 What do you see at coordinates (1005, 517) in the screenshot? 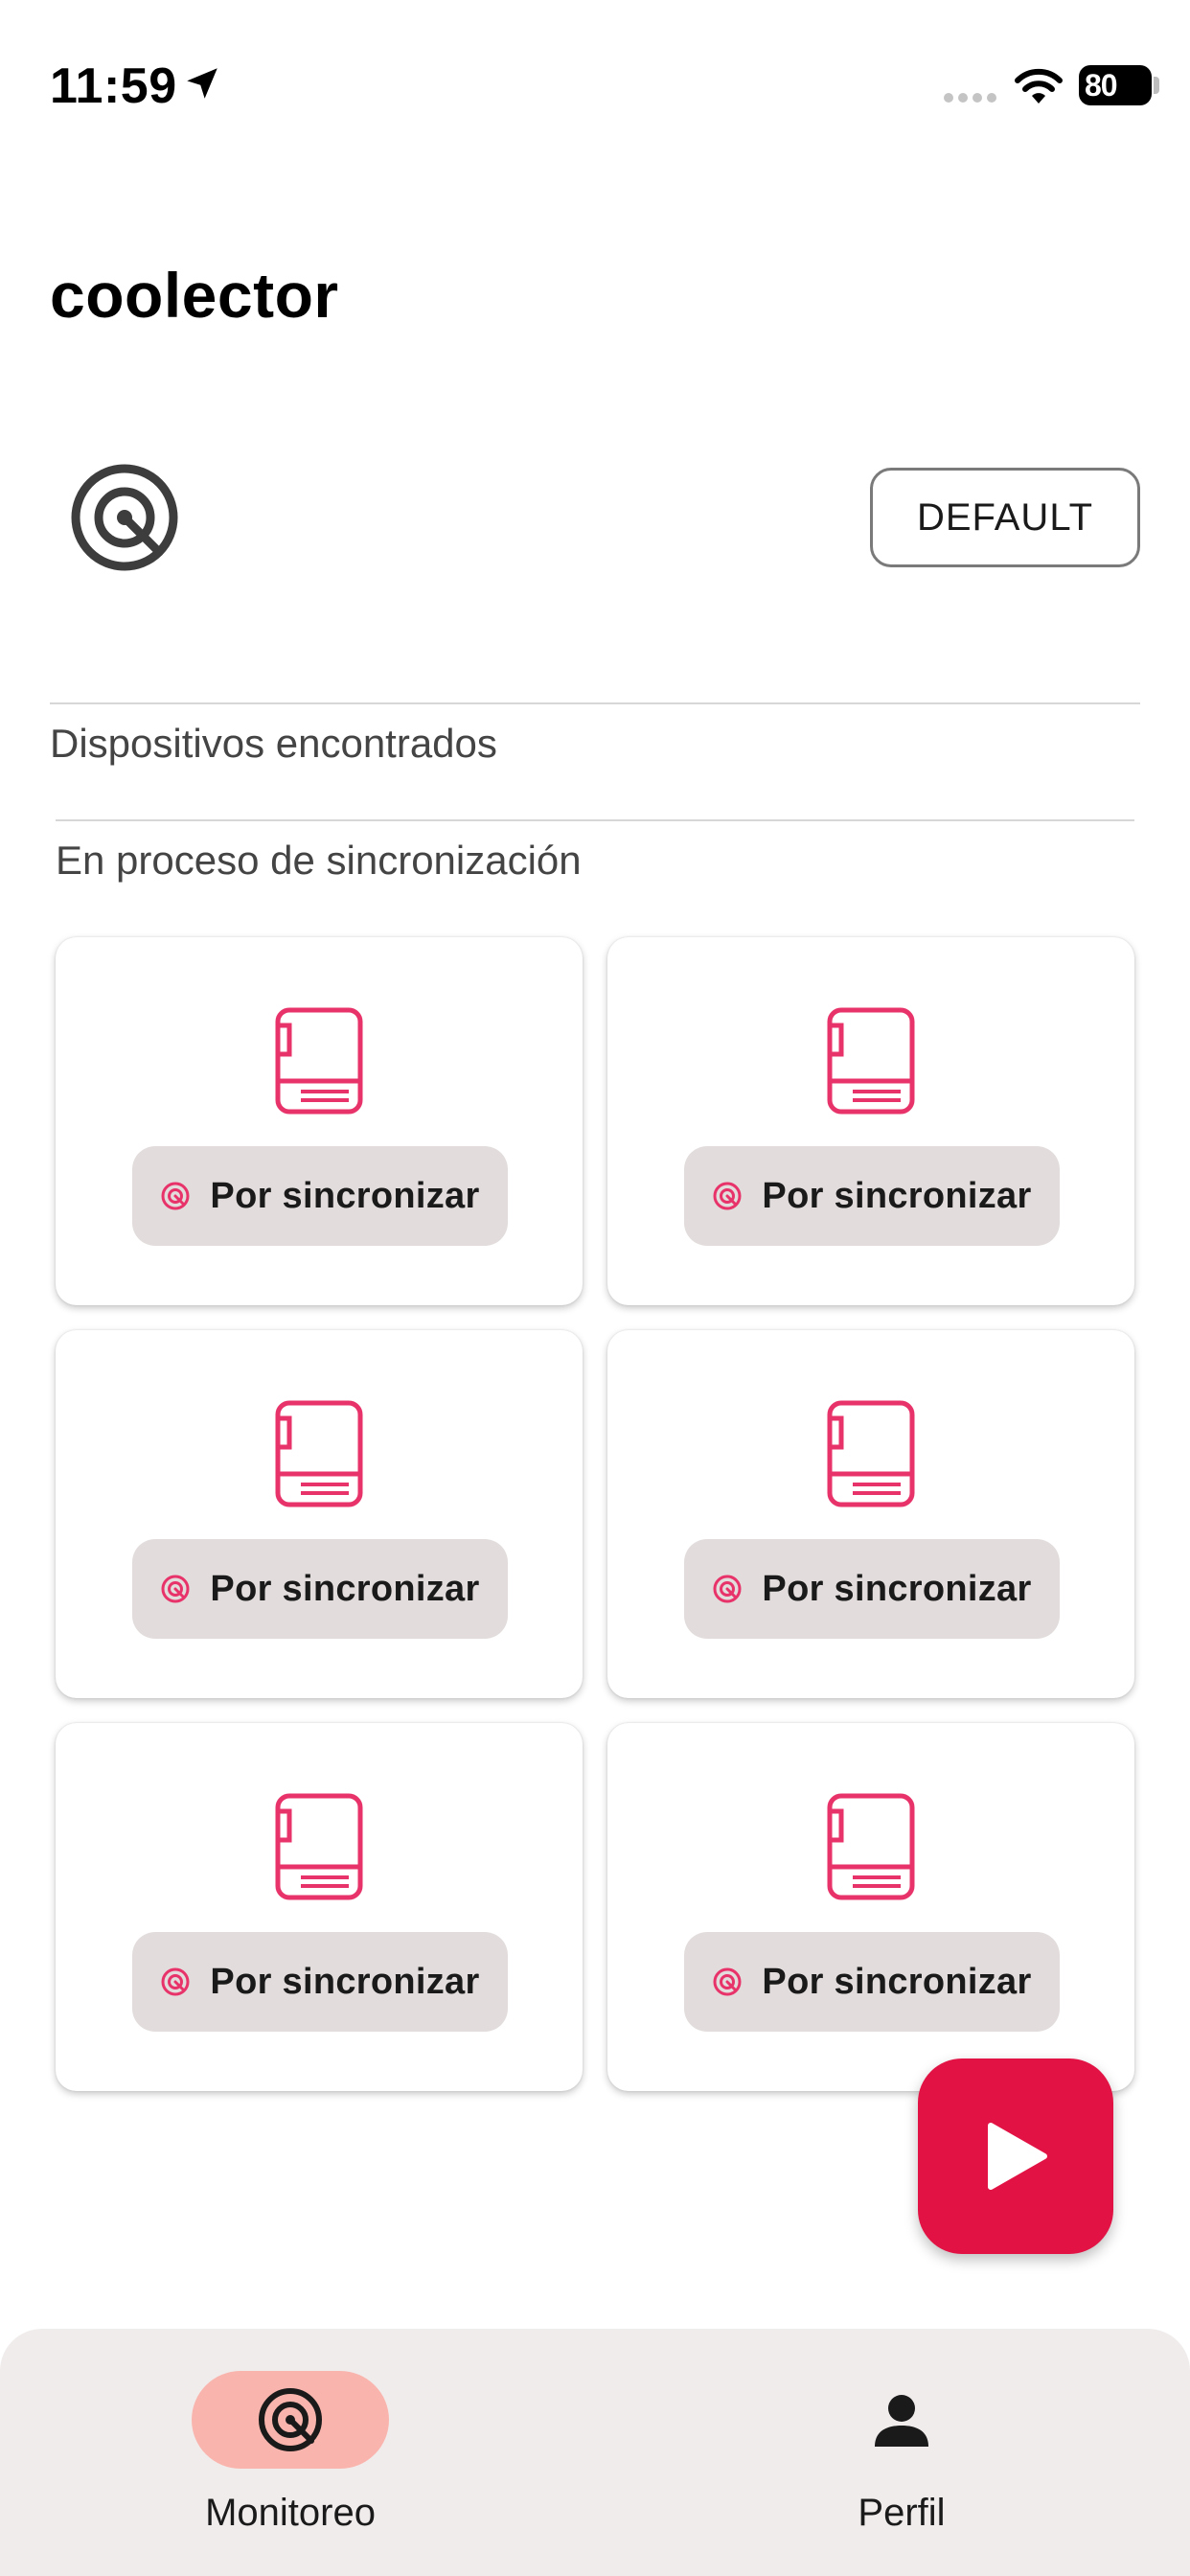
I see `default-profile-button: DEFAULT` at bounding box center [1005, 517].